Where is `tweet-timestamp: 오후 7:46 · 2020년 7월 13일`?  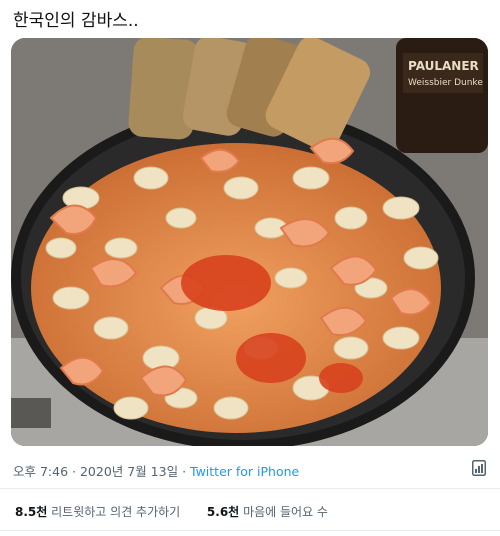
tweet-timestamp: 오후 7:46 · 2020년 7월 13일 is located at coordinates (95, 471).